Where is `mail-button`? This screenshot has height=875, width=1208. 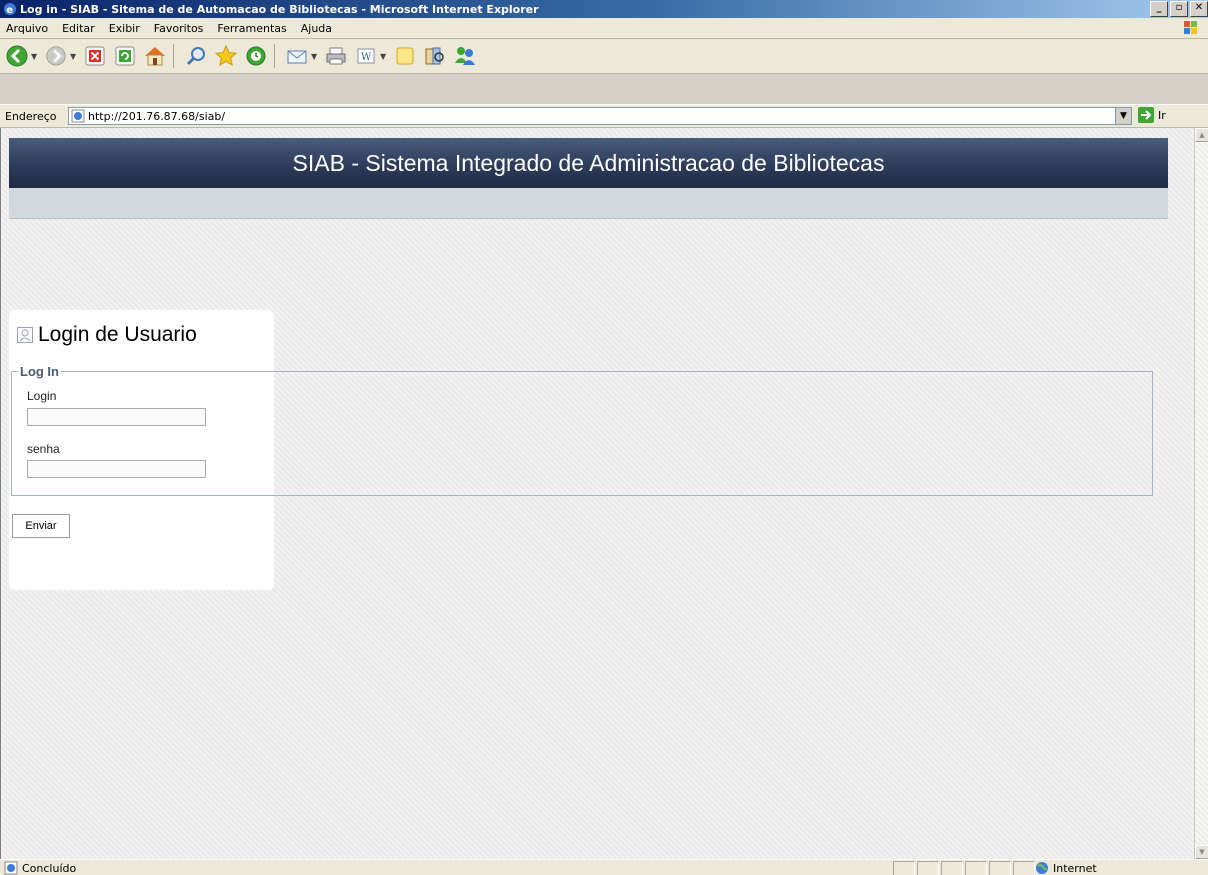
mail-button is located at coordinates (297, 56).